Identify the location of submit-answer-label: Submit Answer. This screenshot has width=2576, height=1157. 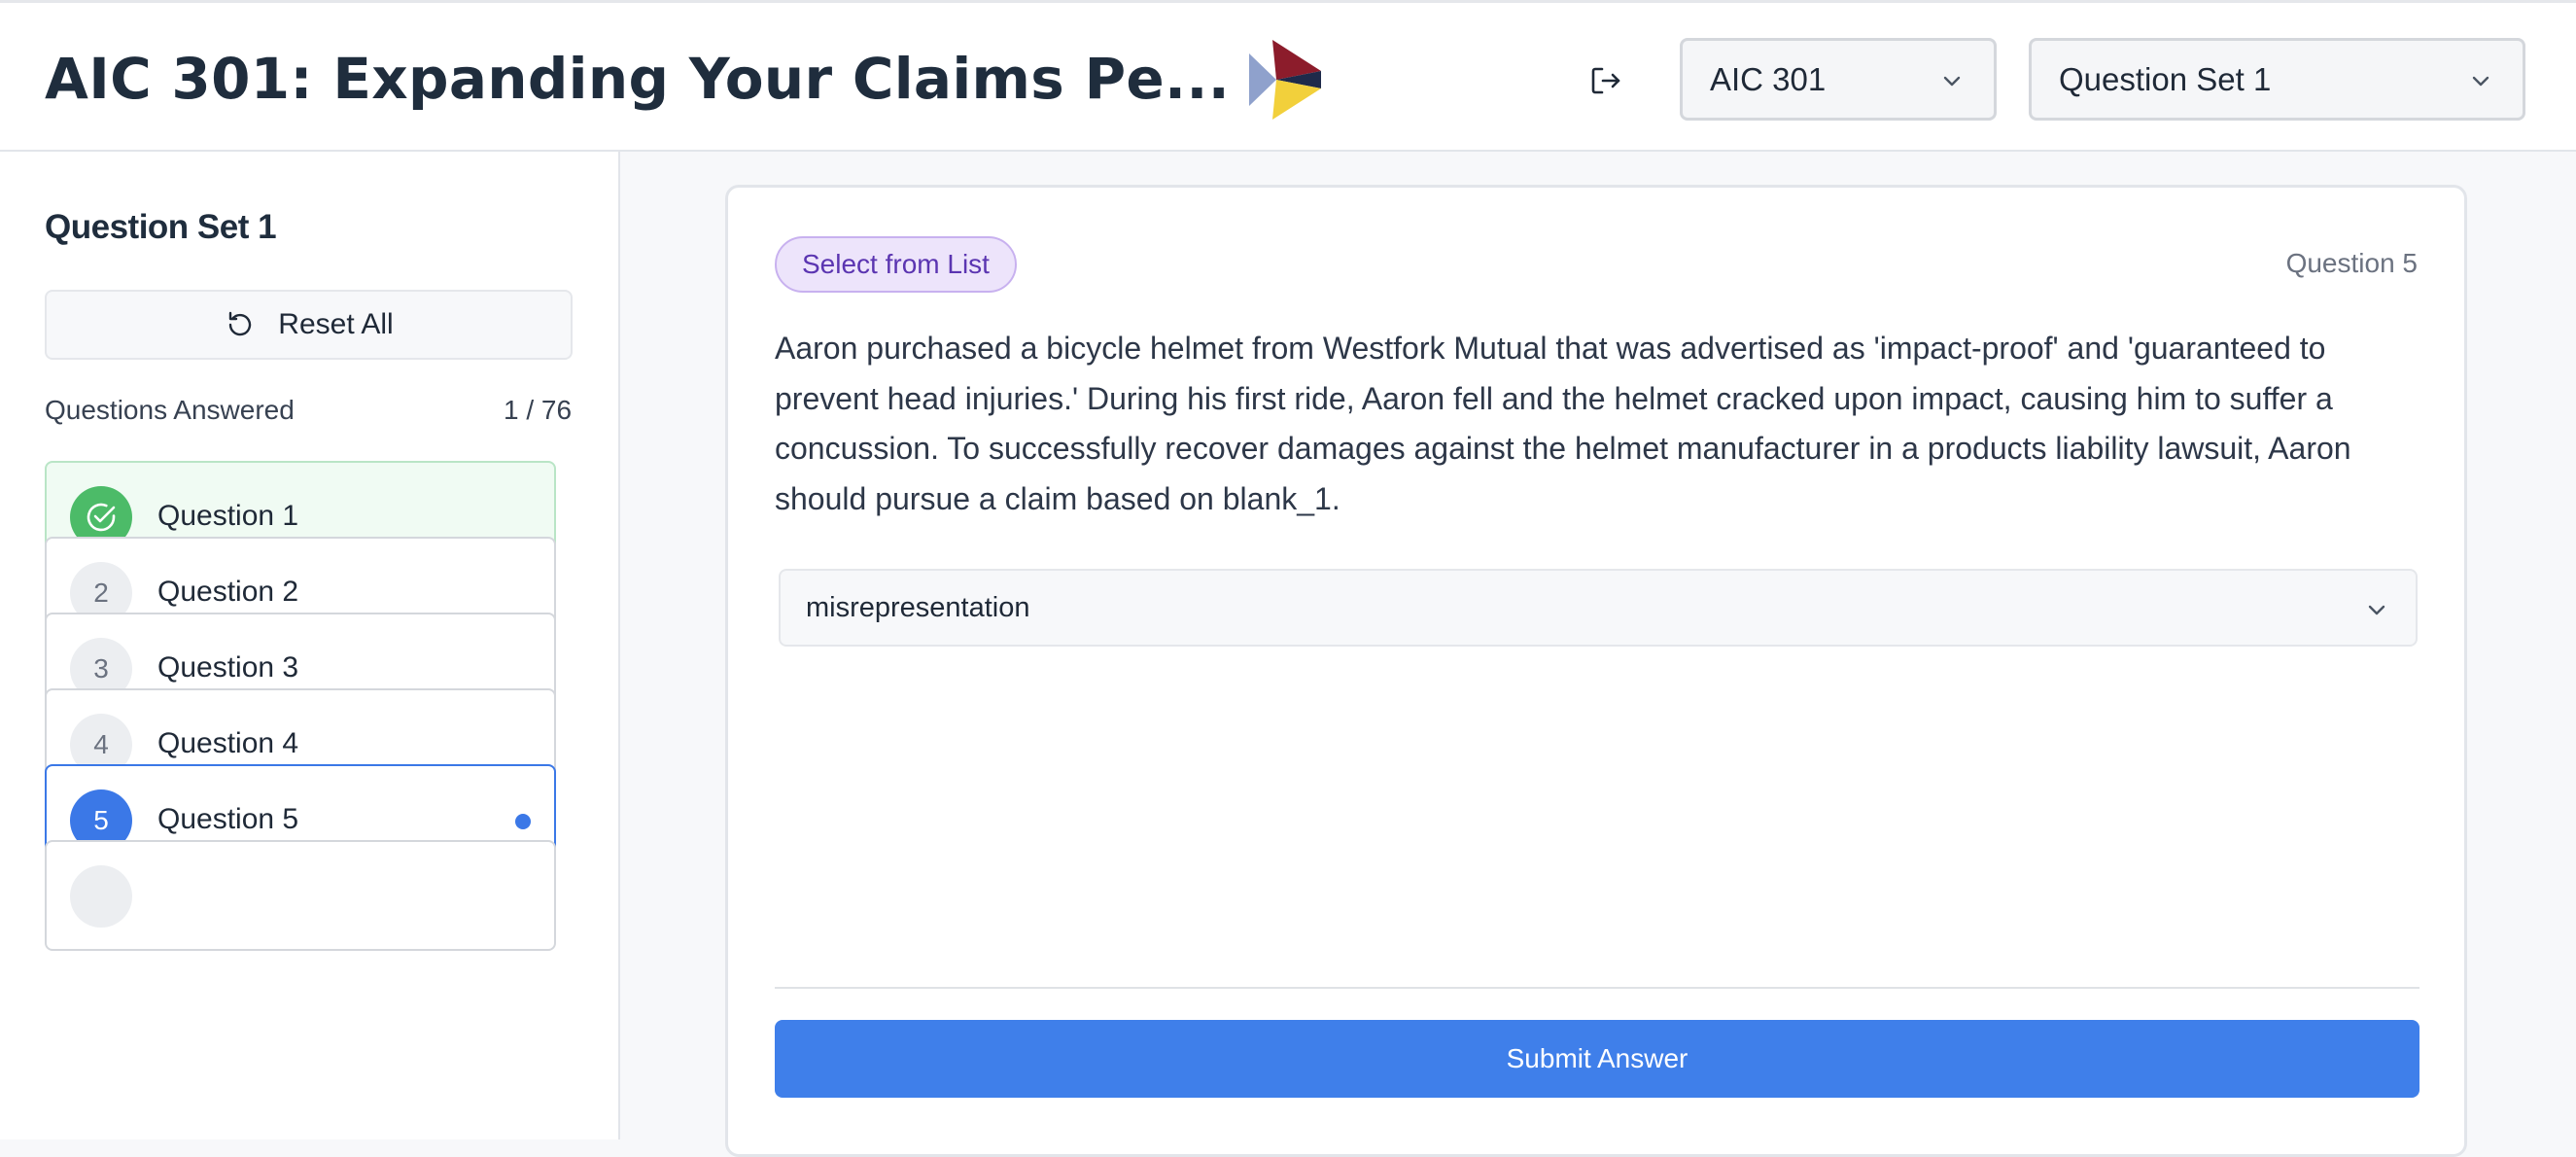
(1597, 1058).